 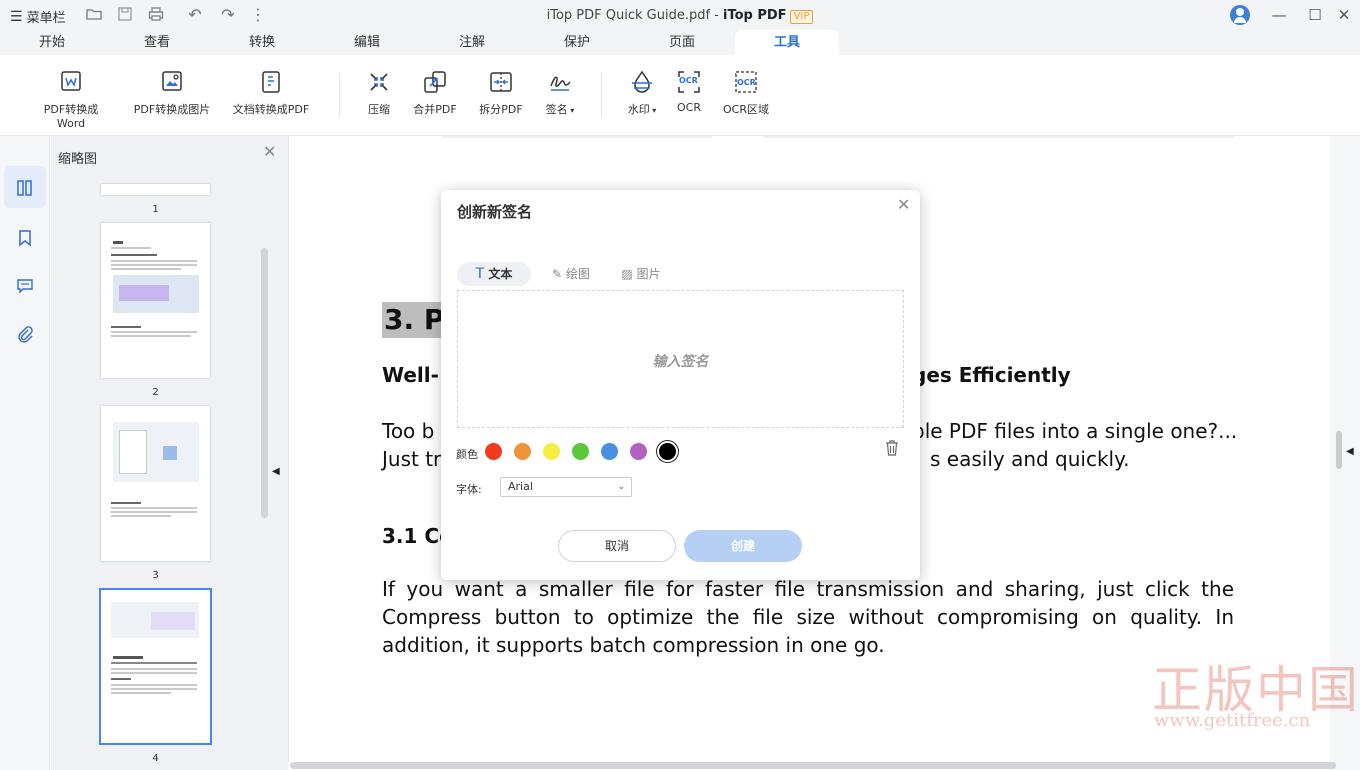 What do you see at coordinates (1344, 15) in the screenshot?
I see `close-window-icon: ✕` at bounding box center [1344, 15].